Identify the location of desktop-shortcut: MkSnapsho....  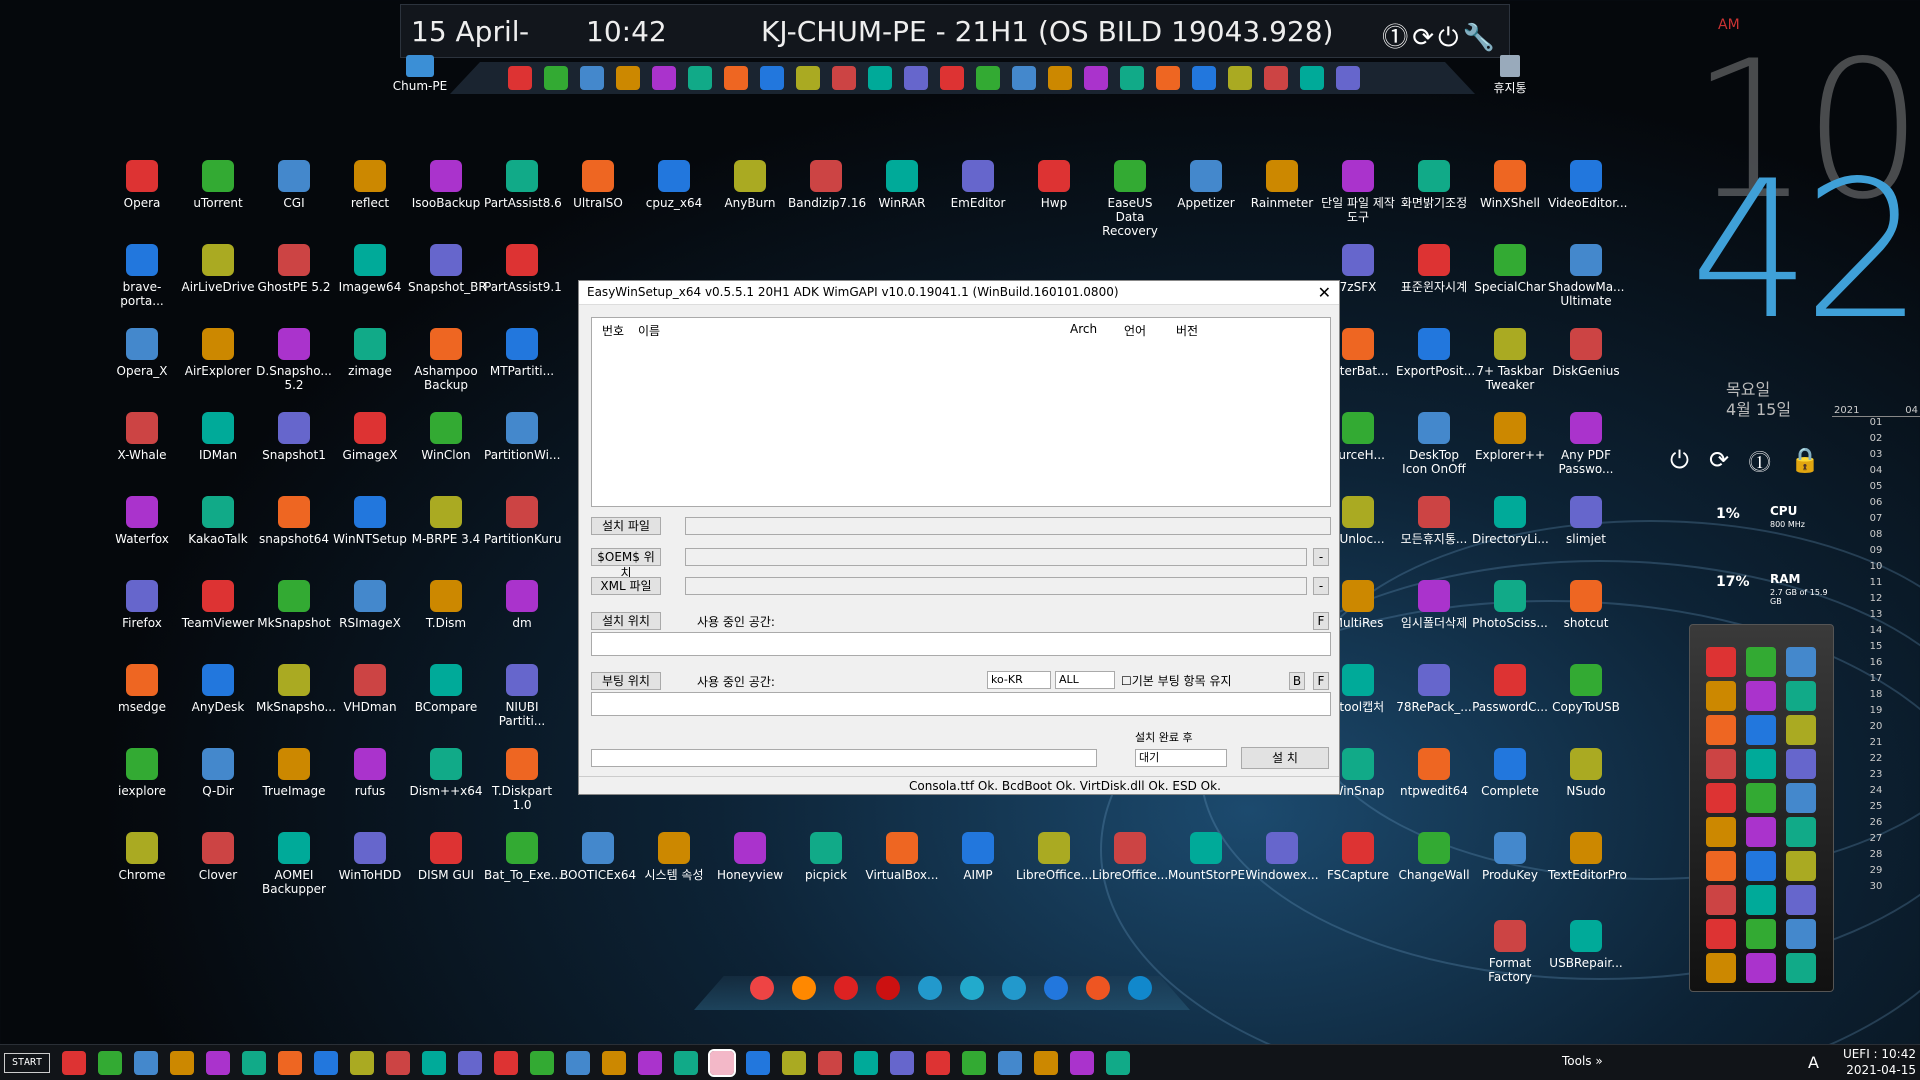
(296, 689).